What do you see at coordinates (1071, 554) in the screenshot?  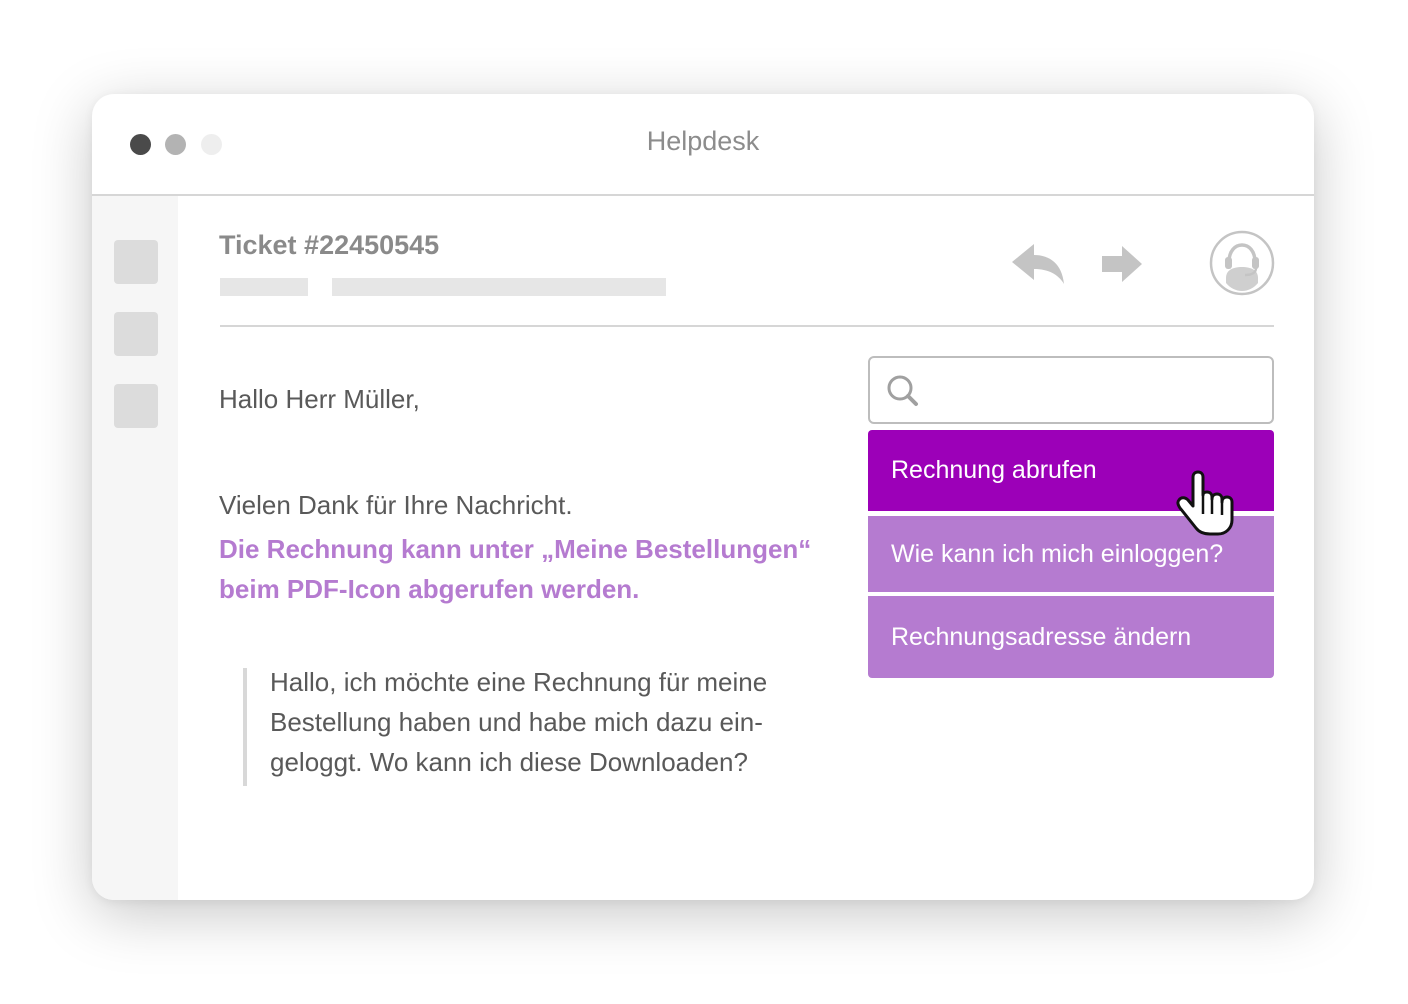 I see `suggestion-einloggen: Wie kann ich mich einloggen?` at bounding box center [1071, 554].